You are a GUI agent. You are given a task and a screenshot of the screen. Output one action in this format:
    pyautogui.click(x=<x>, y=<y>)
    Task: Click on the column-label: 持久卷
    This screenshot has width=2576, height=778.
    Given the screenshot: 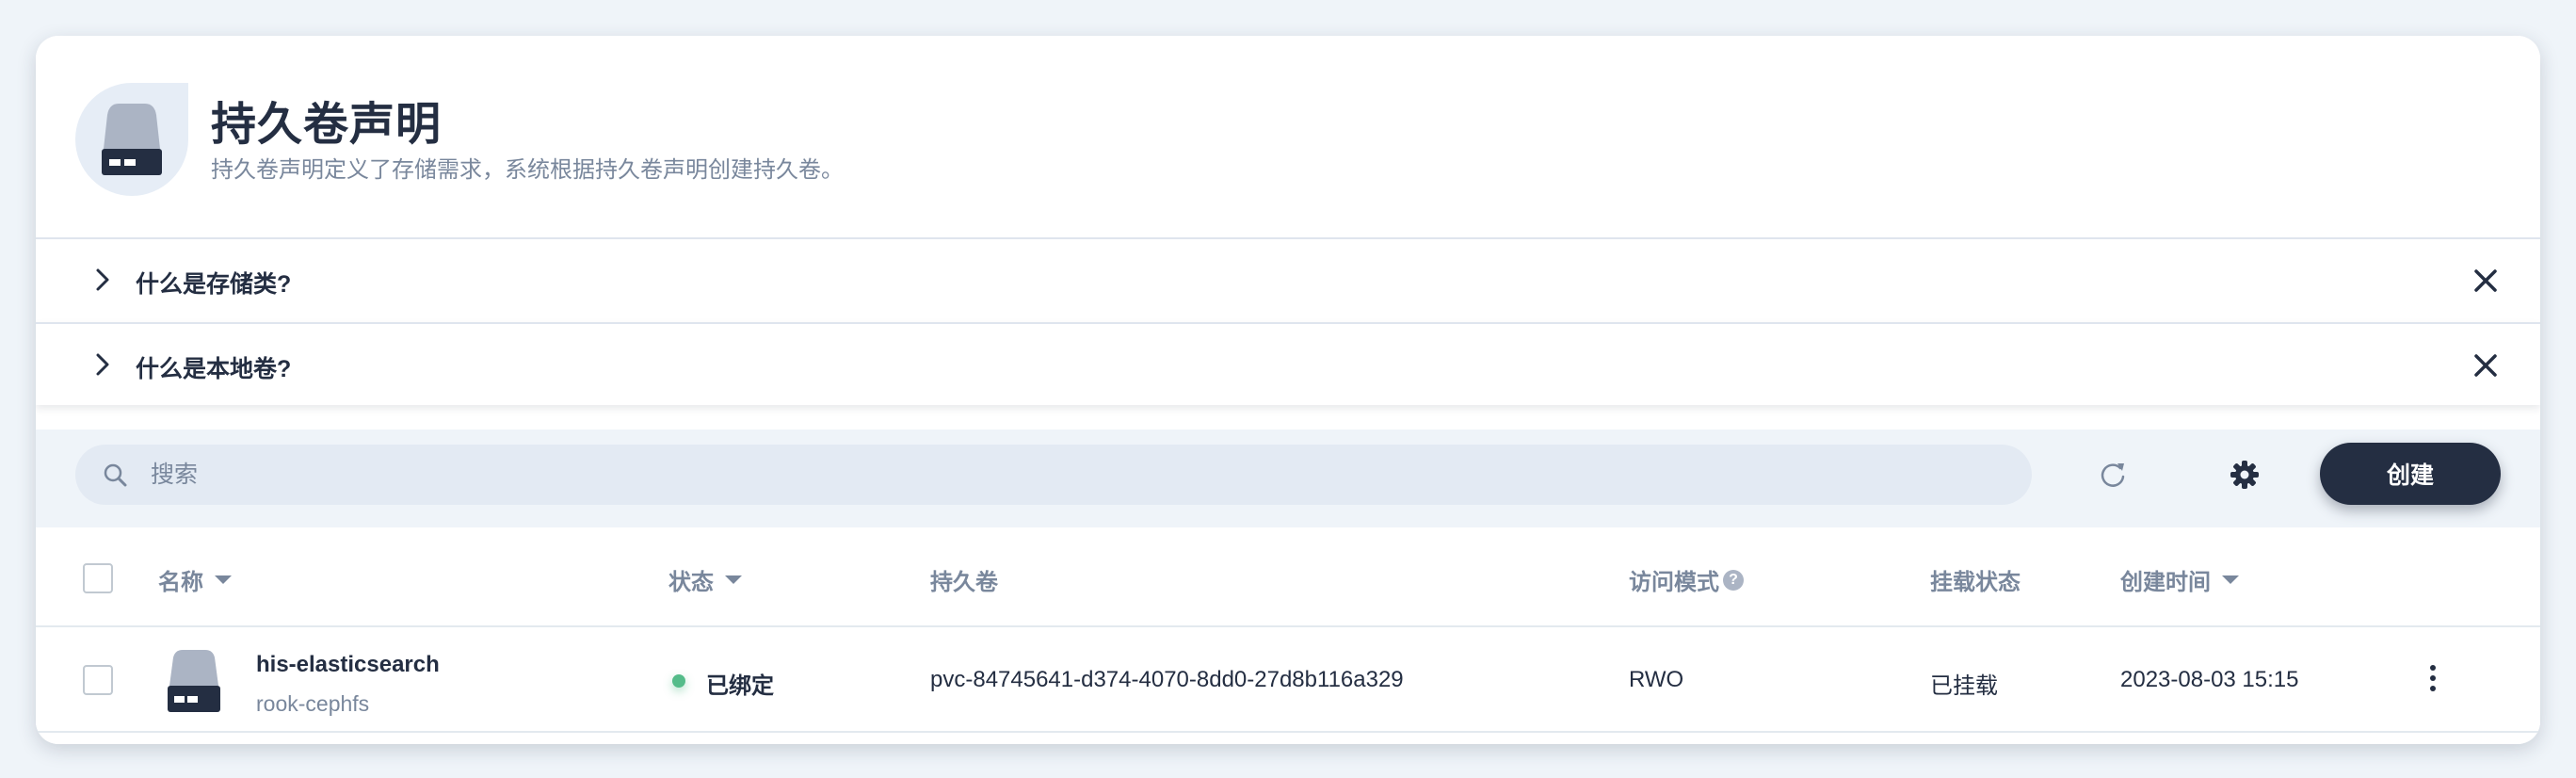 What is the action you would take?
    pyautogui.click(x=964, y=582)
    